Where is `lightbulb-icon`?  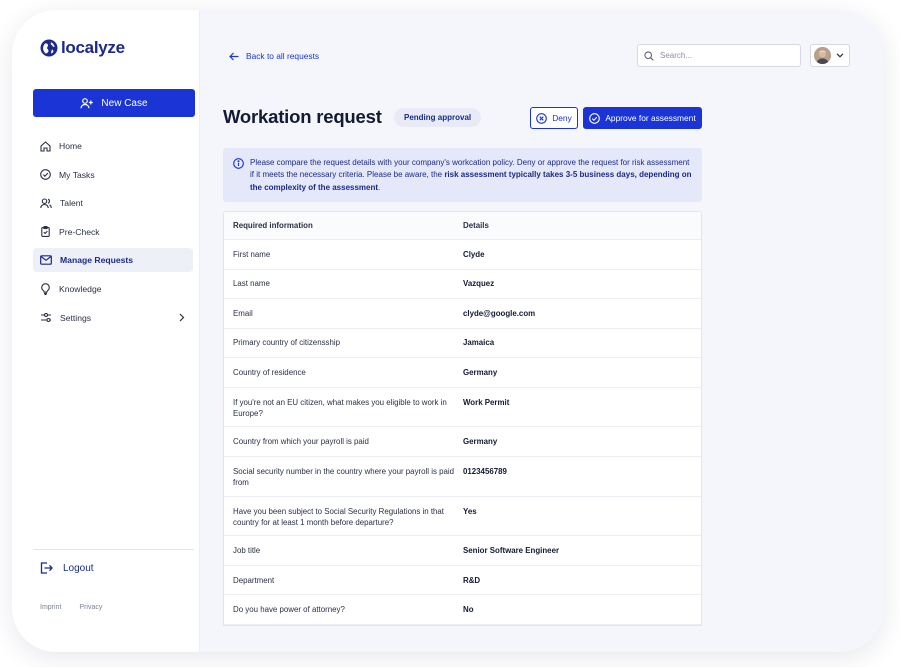
lightbulb-icon is located at coordinates (45, 289).